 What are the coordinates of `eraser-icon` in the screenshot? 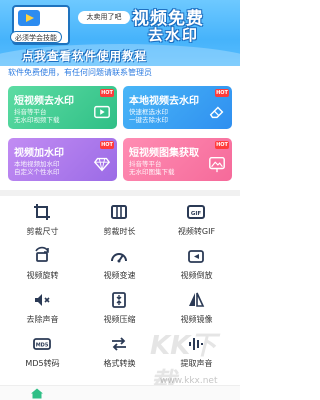 It's located at (216, 112).